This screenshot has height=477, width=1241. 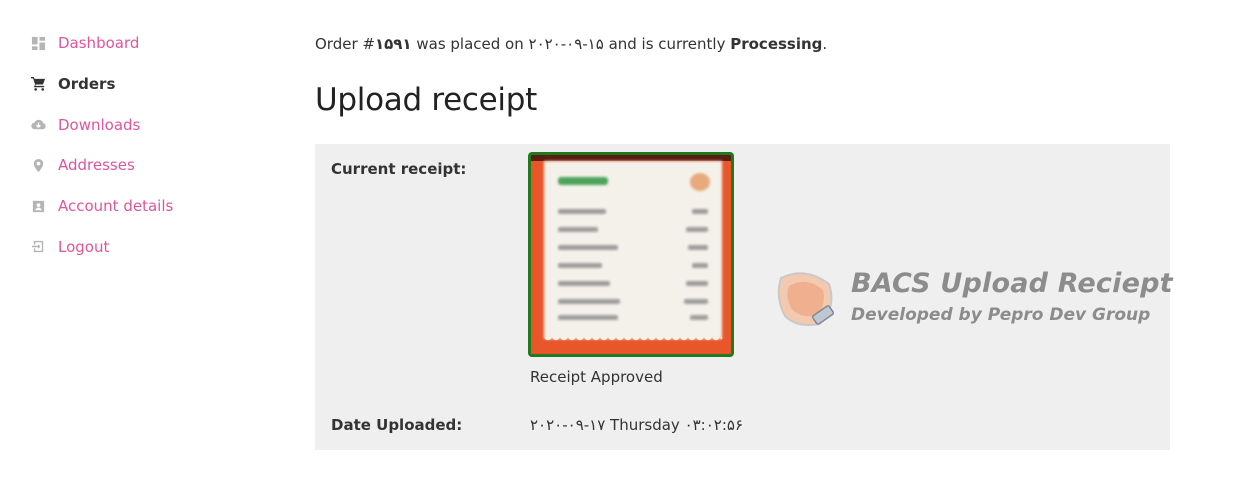 I want to click on plugin-logo-icon, so click(x=806, y=299).